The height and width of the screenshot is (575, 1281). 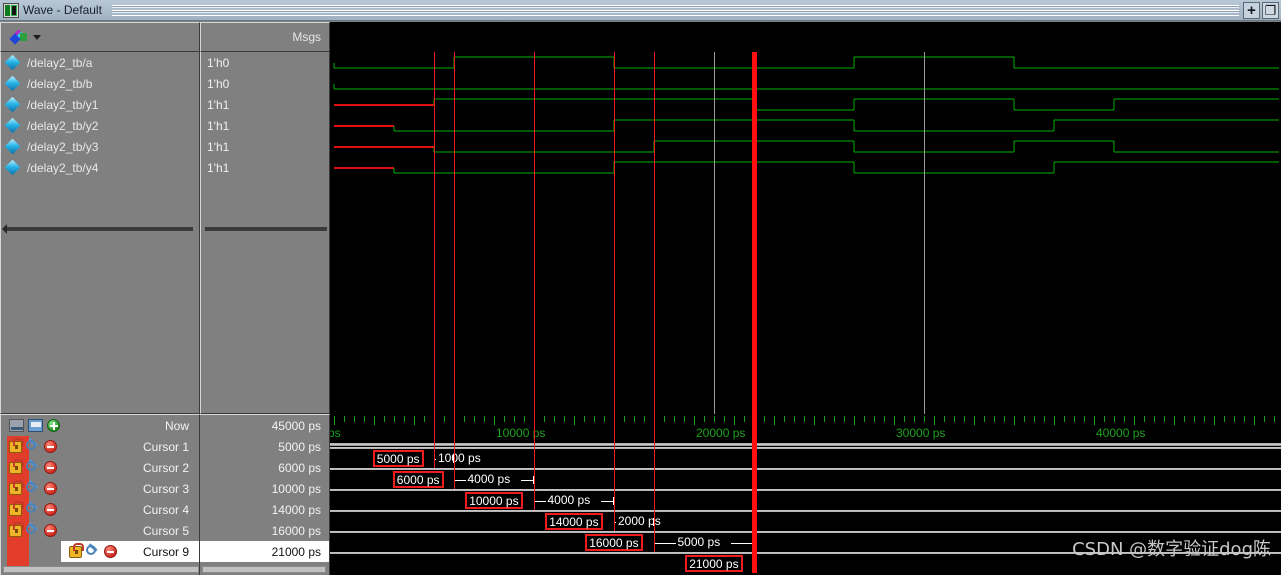 What do you see at coordinates (16, 425) in the screenshot?
I see `find-cursor-icon` at bounding box center [16, 425].